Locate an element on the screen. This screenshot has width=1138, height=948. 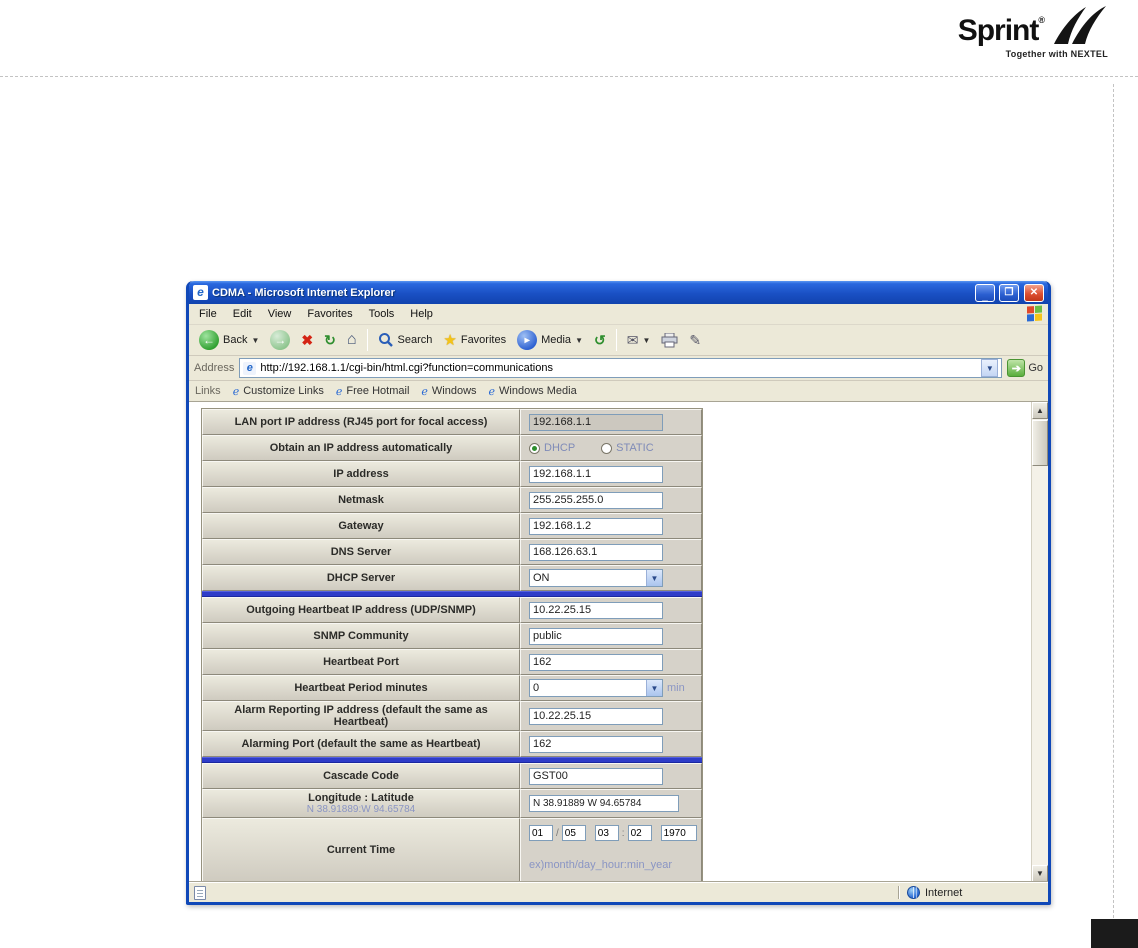
menu-favorites: Favorites is located at coordinates (329, 314).